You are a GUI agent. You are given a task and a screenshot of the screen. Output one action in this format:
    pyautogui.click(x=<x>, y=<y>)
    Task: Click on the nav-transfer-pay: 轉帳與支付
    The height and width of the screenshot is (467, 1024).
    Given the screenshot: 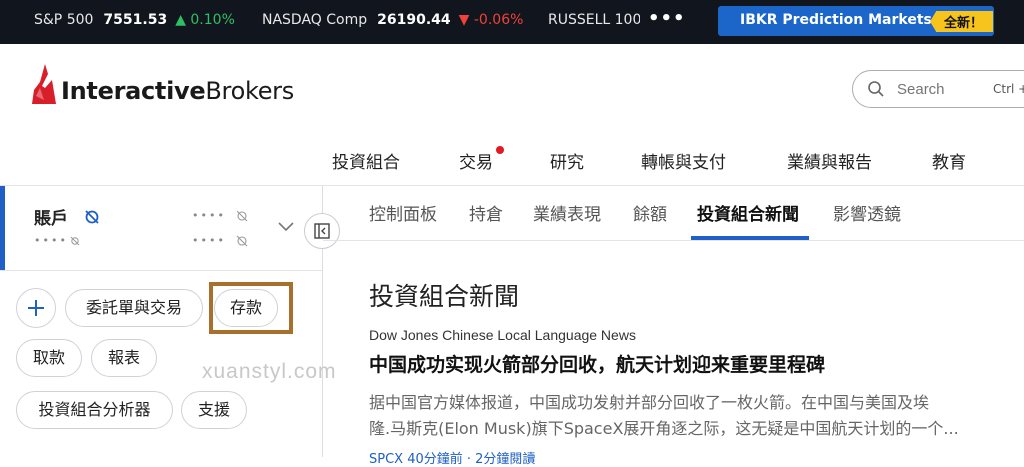 What is the action you would take?
    pyautogui.click(x=683, y=160)
    